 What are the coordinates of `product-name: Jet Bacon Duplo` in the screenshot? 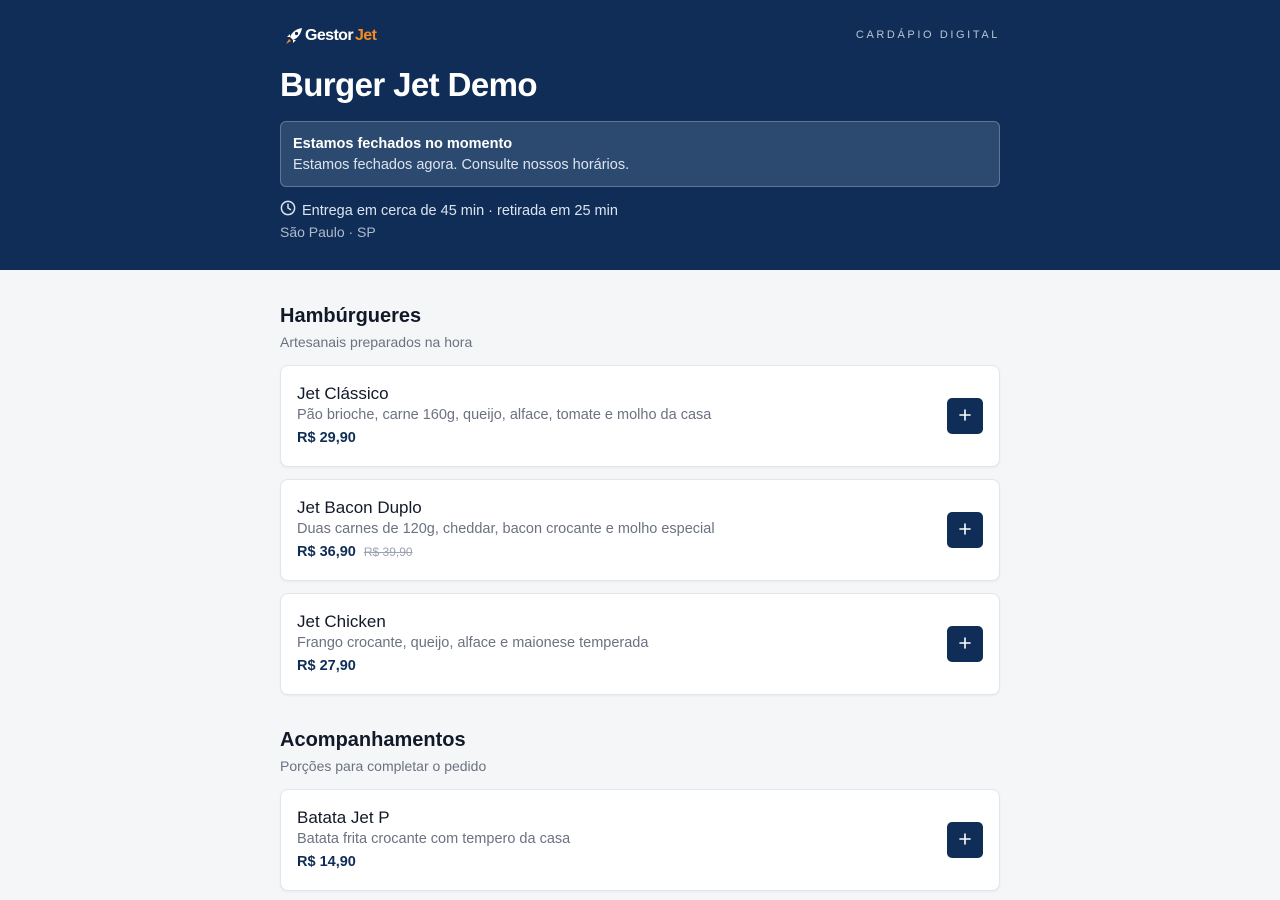 It's located at (359, 507).